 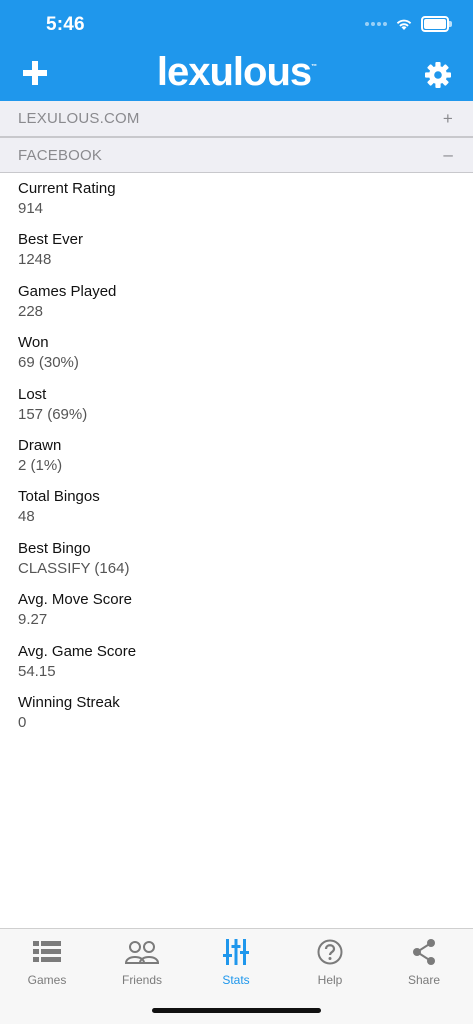 I want to click on stat-value: 157 (69%), so click(x=53, y=414).